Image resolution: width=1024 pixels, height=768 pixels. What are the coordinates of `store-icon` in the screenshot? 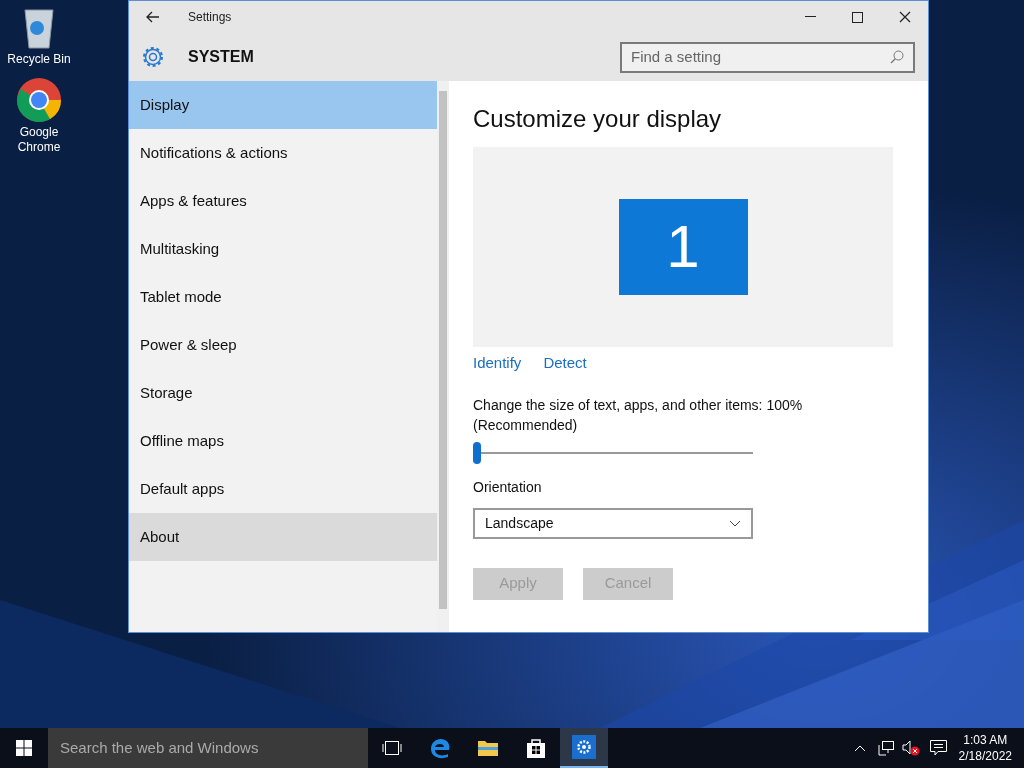 It's located at (536, 748).